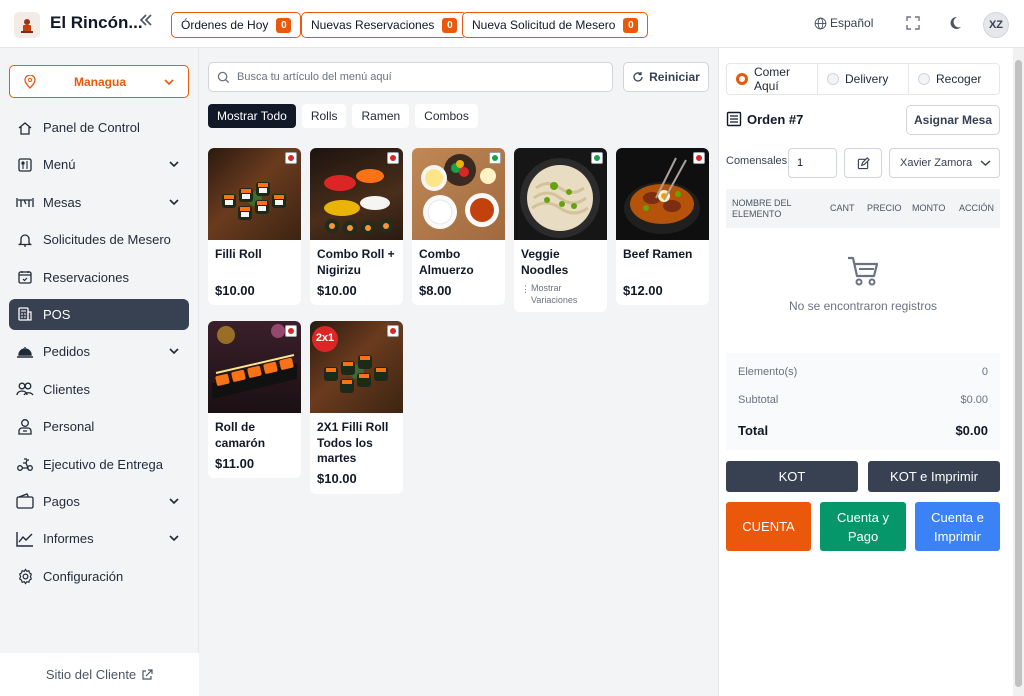  I want to click on sidebar-item-label: Menú, so click(59, 165).